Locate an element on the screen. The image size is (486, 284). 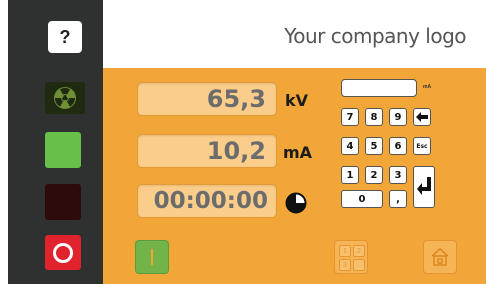
key-6: 6 is located at coordinates (398, 146).